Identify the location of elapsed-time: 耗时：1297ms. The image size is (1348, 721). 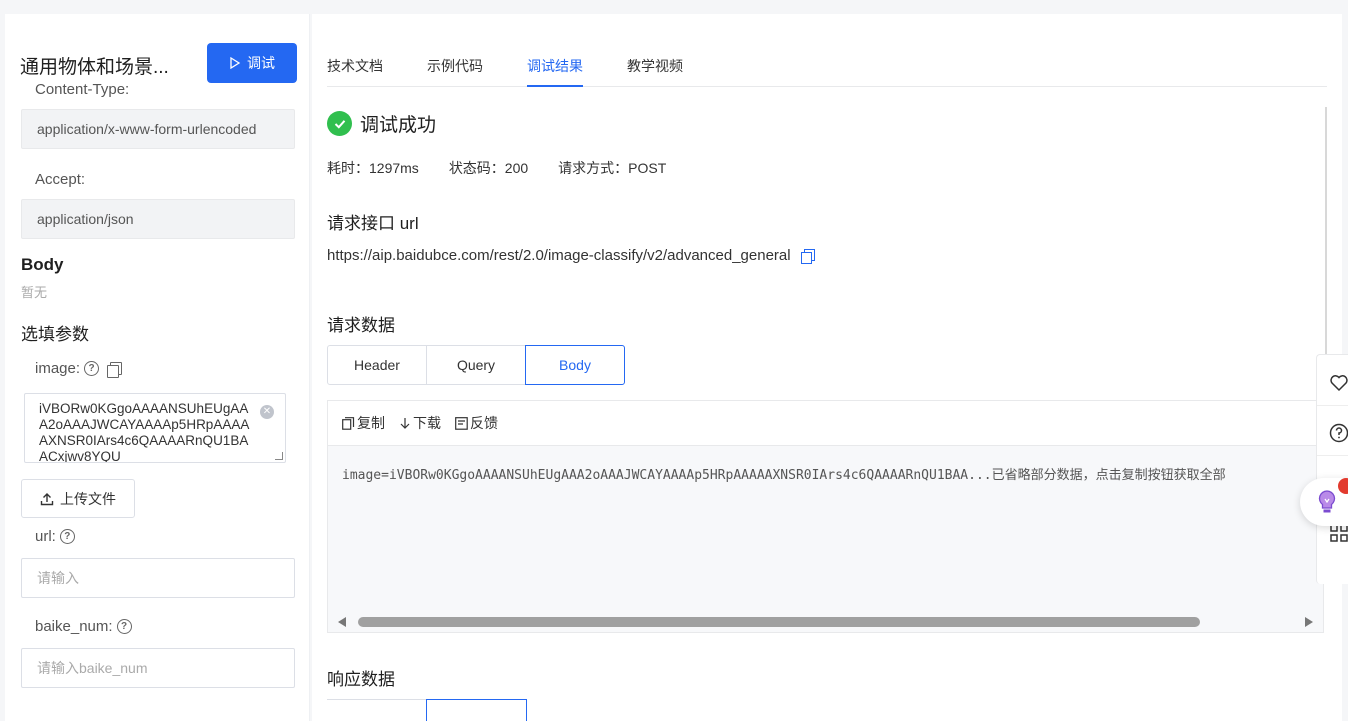
(373, 168).